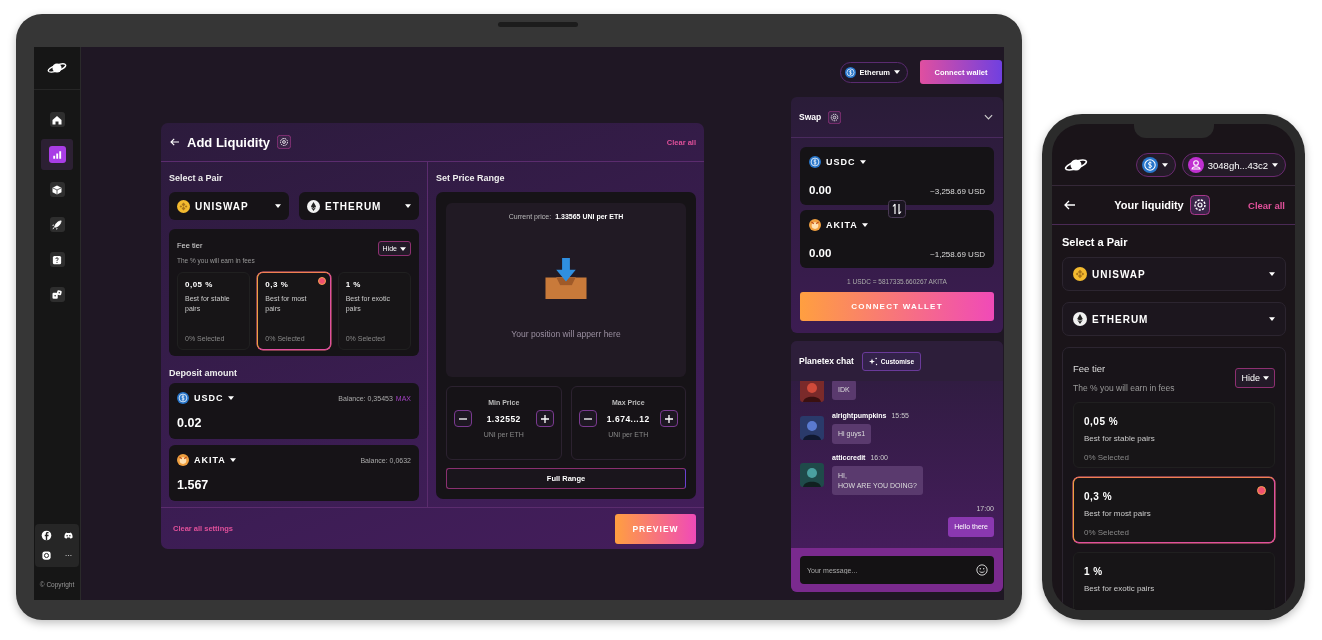 The image size is (1322, 640). I want to click on section-heading: Set Price Range, so click(471, 178).